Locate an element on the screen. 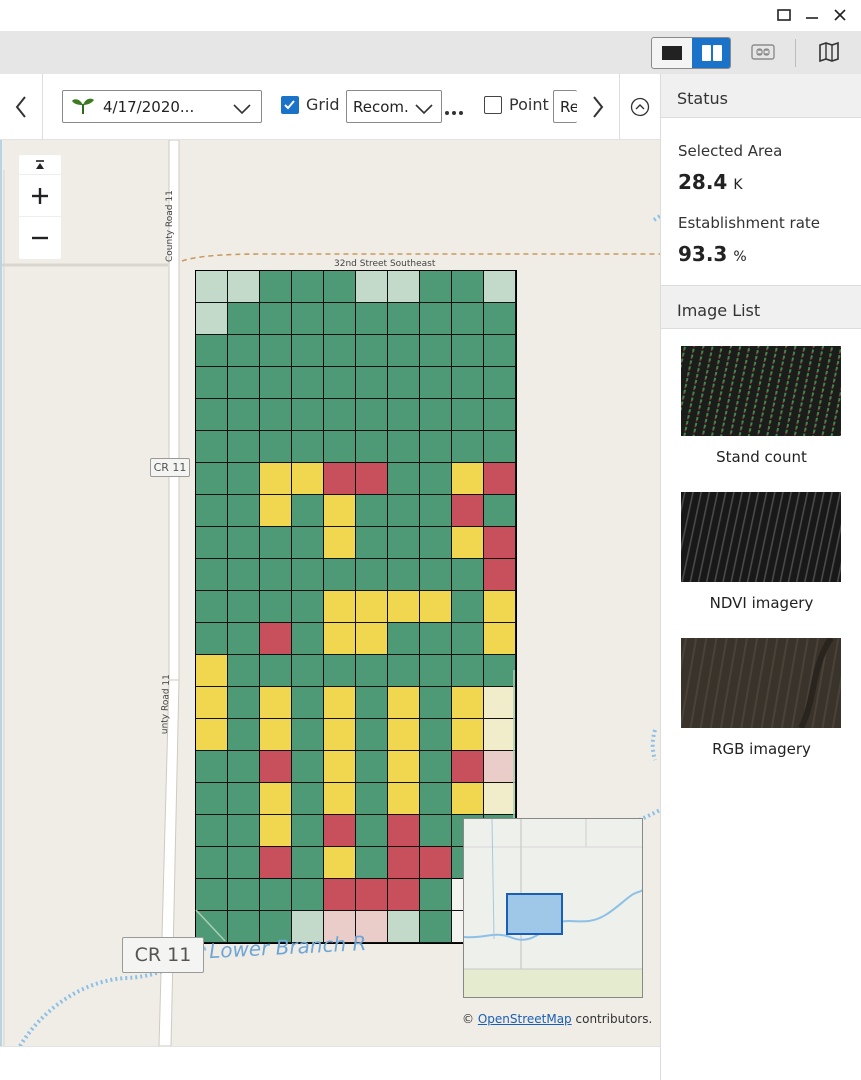 The width and height of the screenshot is (861, 1080). overview-minimap is located at coordinates (553, 908).